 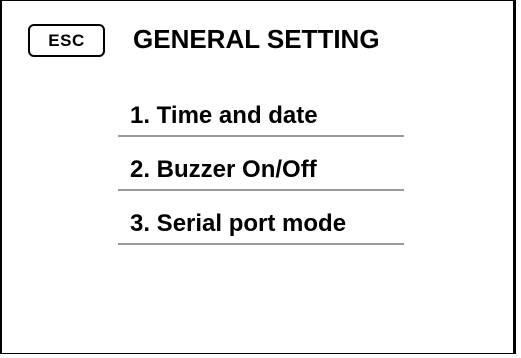 What do you see at coordinates (238, 223) in the screenshot?
I see `menu-item-label: 3. Serial port mode` at bounding box center [238, 223].